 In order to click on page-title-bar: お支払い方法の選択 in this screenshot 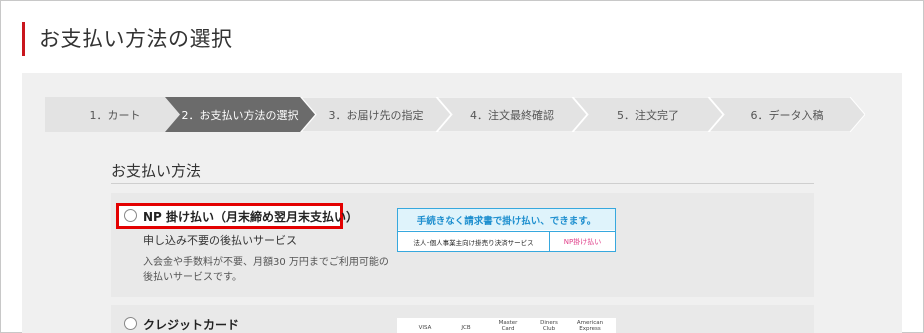, I will do `click(127, 39)`.